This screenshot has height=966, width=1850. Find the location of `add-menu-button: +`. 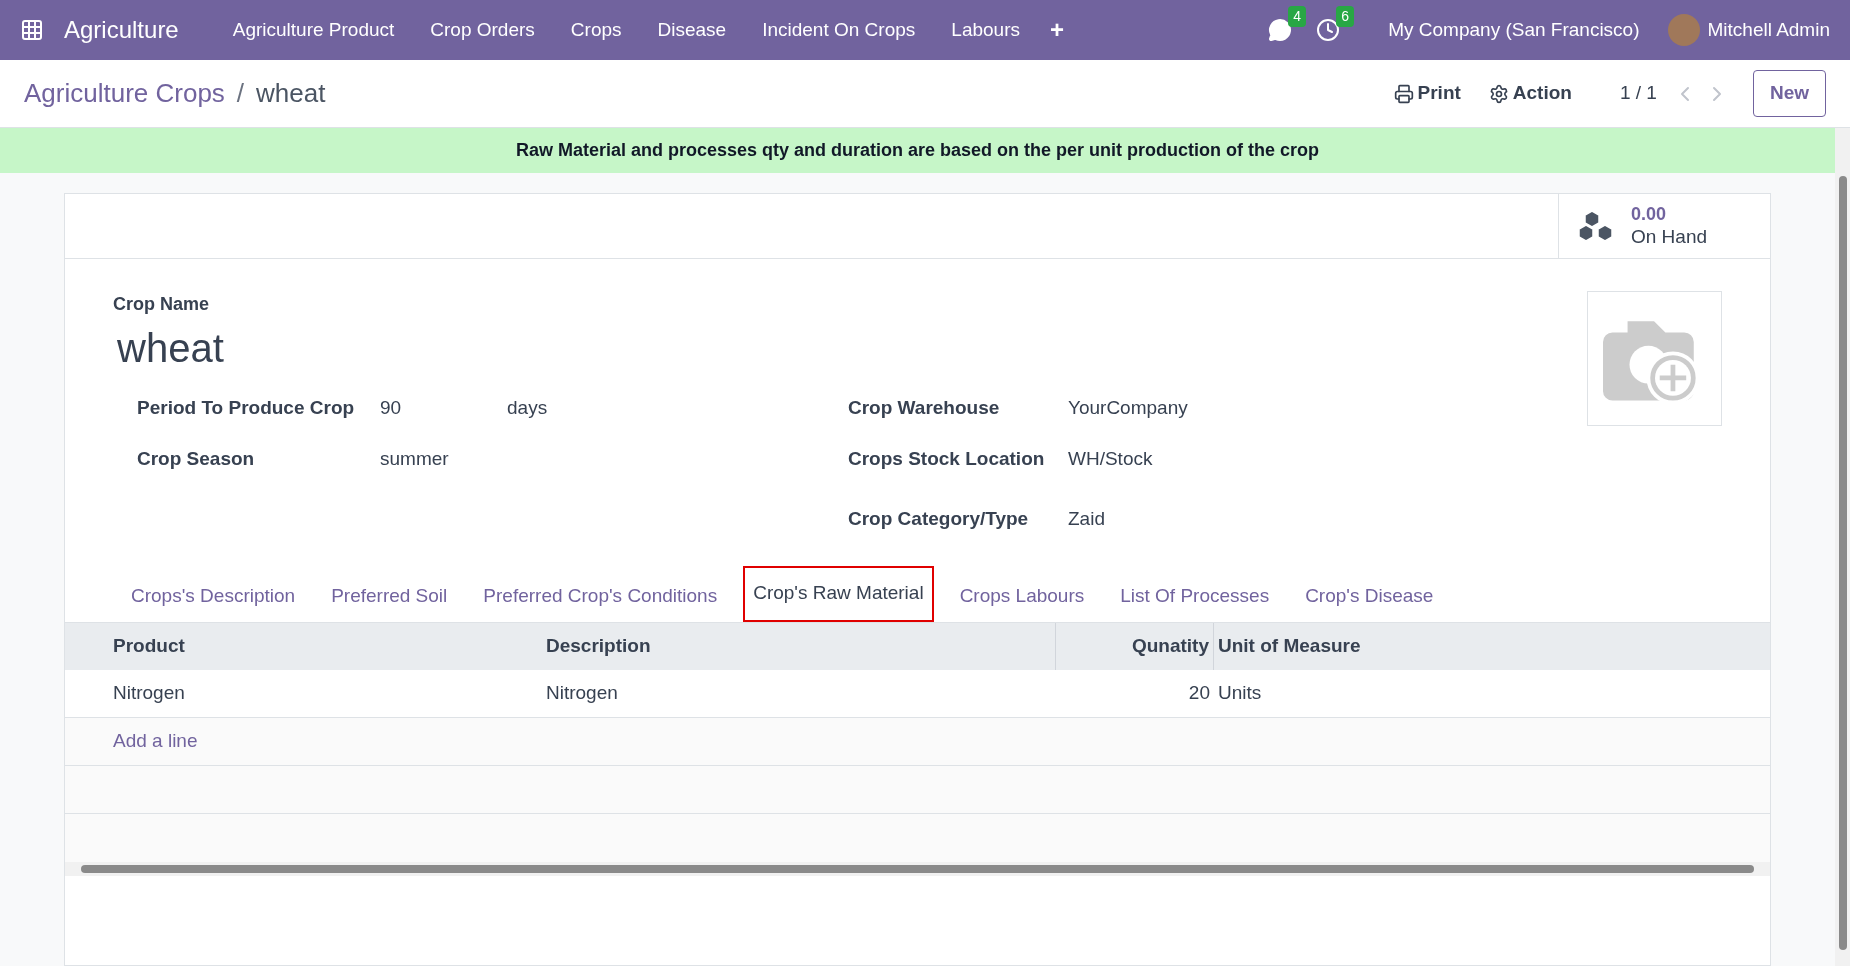

add-menu-button: + is located at coordinates (1057, 30).